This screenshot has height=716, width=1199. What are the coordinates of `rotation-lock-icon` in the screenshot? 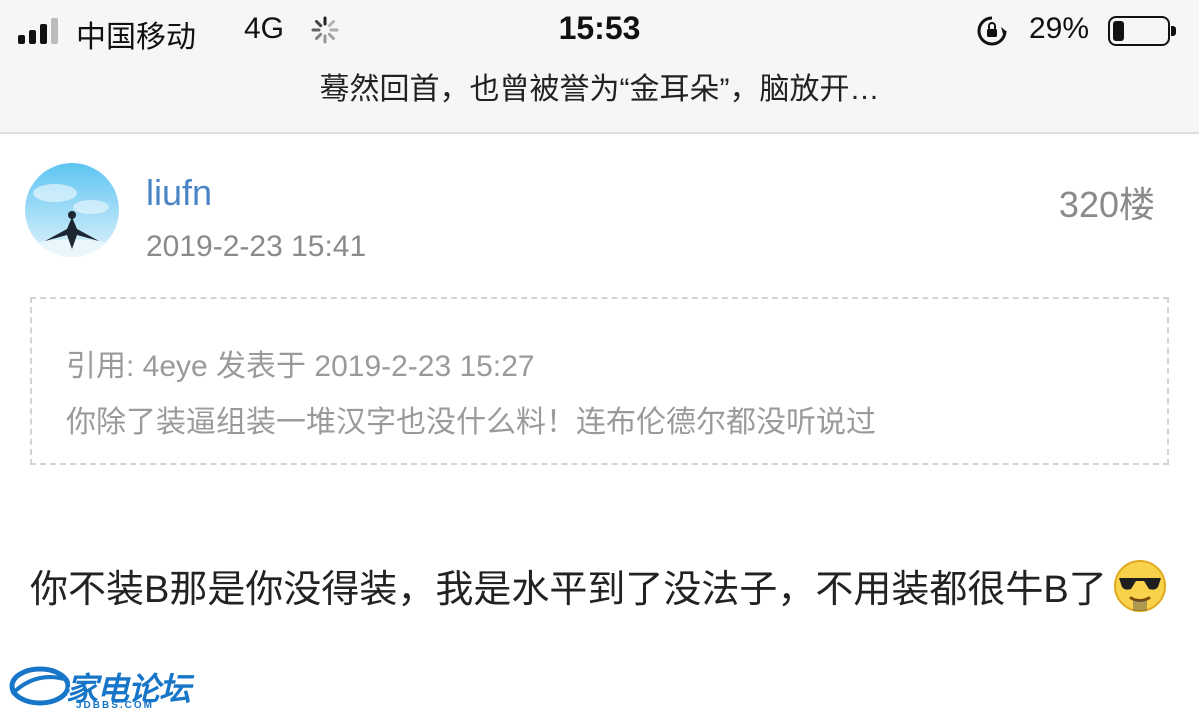 It's located at (992, 31).